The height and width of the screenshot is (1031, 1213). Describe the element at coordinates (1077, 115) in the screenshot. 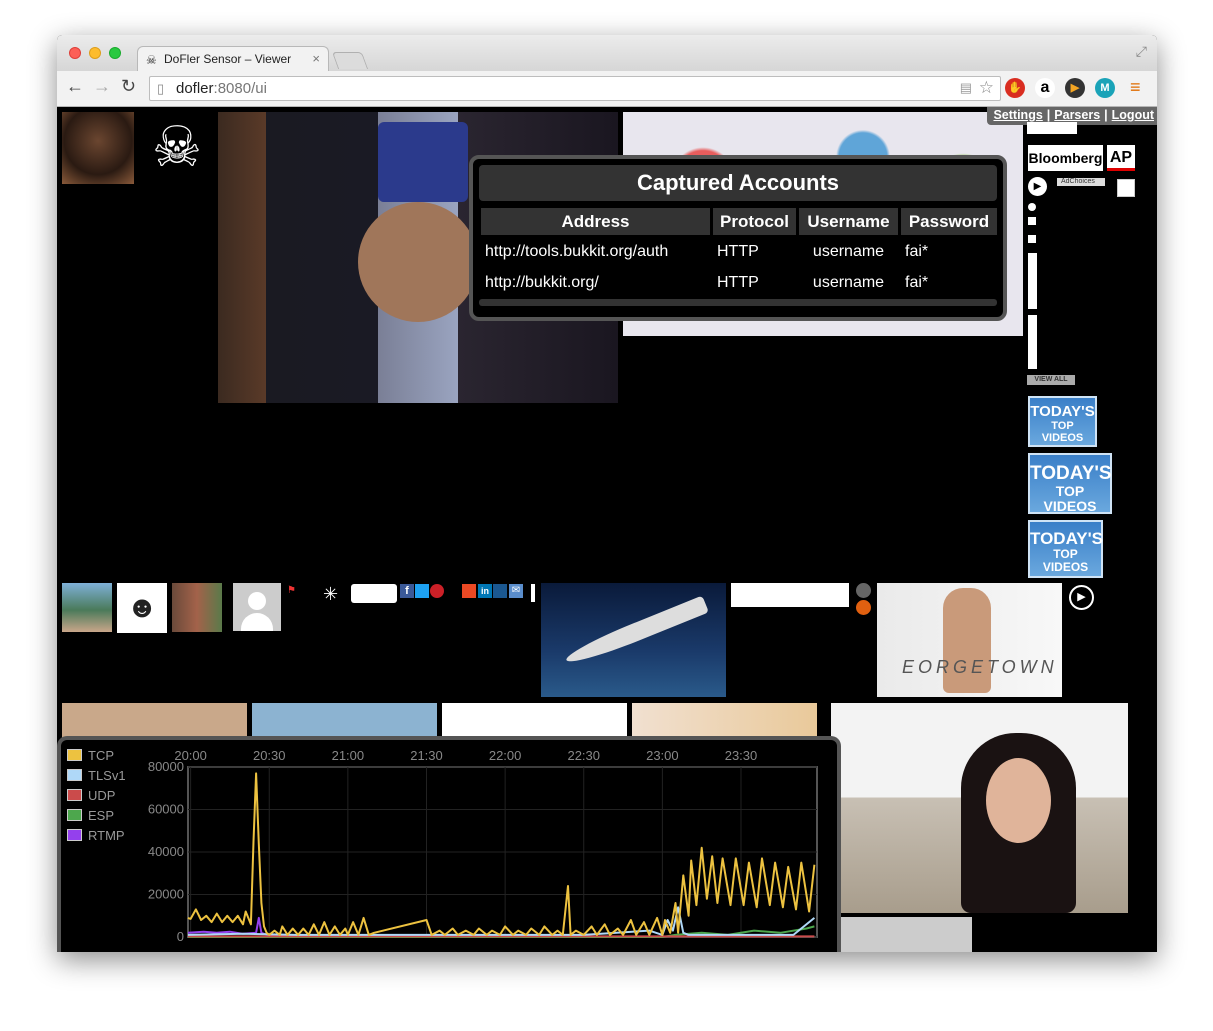

I see `parsers-link: Parsers` at that location.